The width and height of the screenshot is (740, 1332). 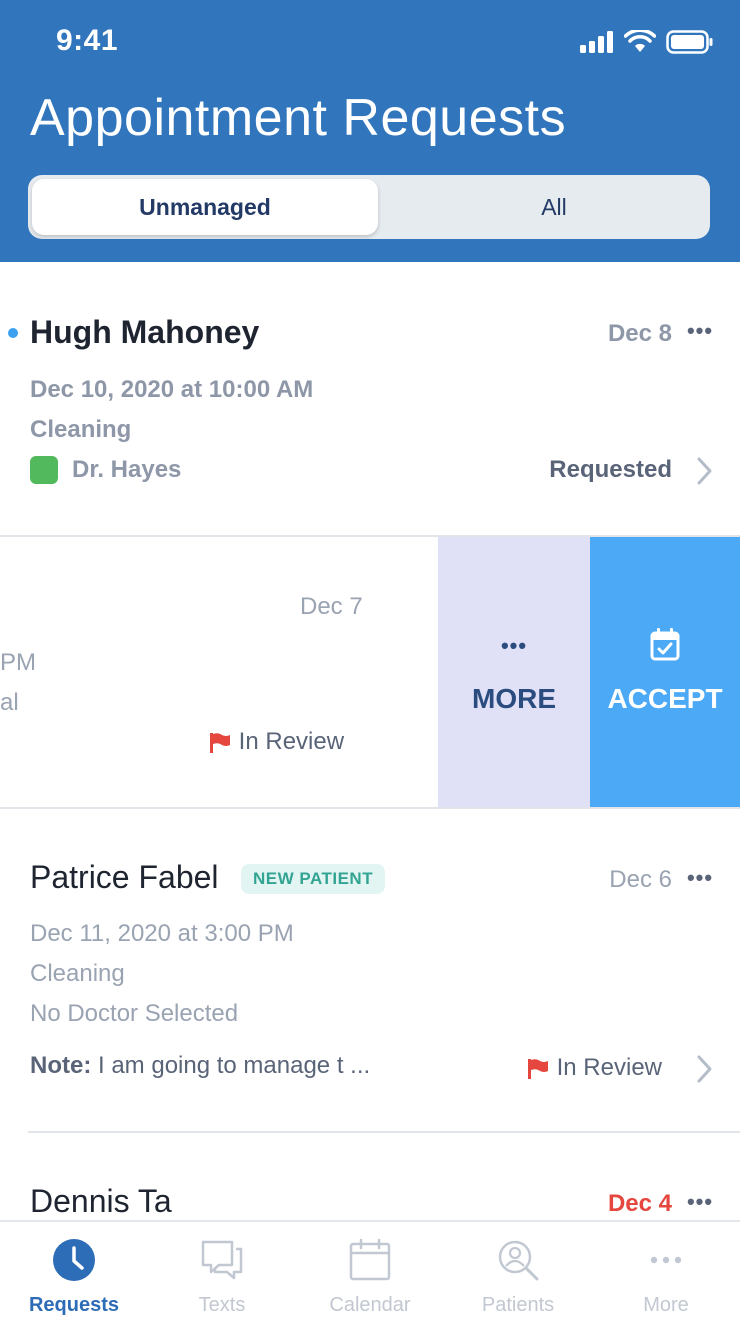 I want to click on tab-more: More, so click(x=666, y=1277).